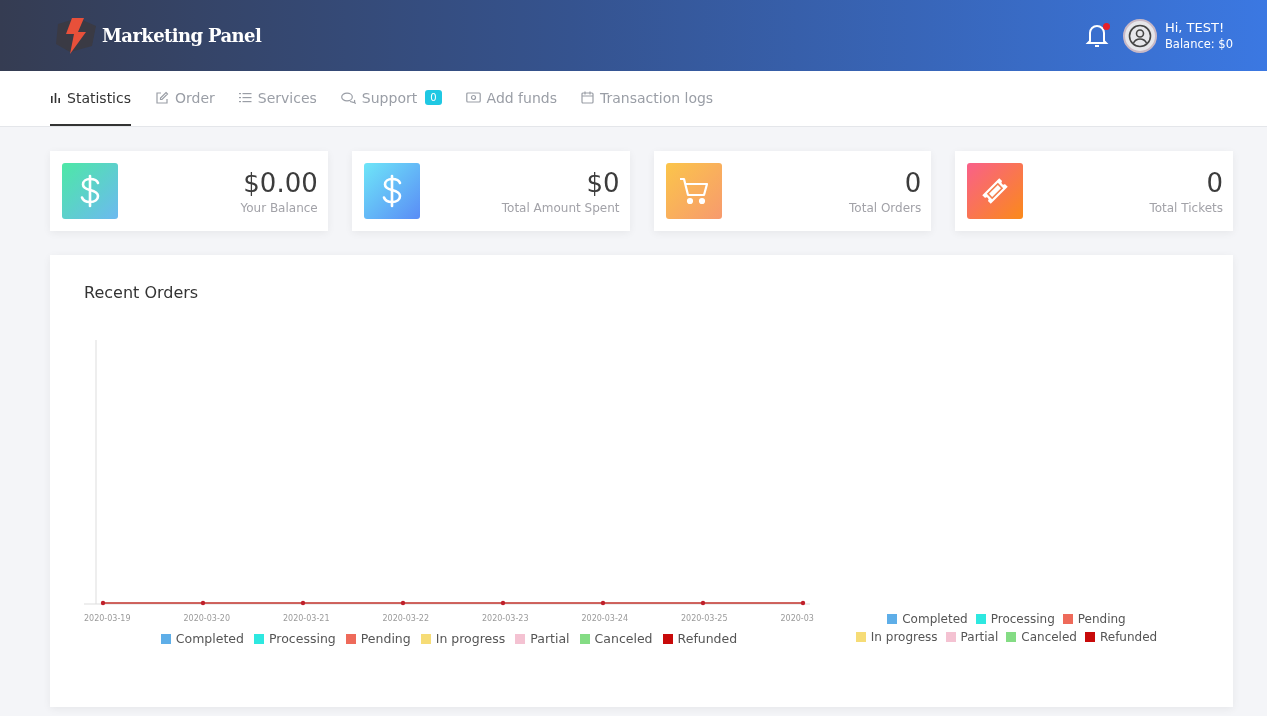 The width and height of the screenshot is (1267, 716). I want to click on nav-tab: Transaction logs, so click(647, 98).